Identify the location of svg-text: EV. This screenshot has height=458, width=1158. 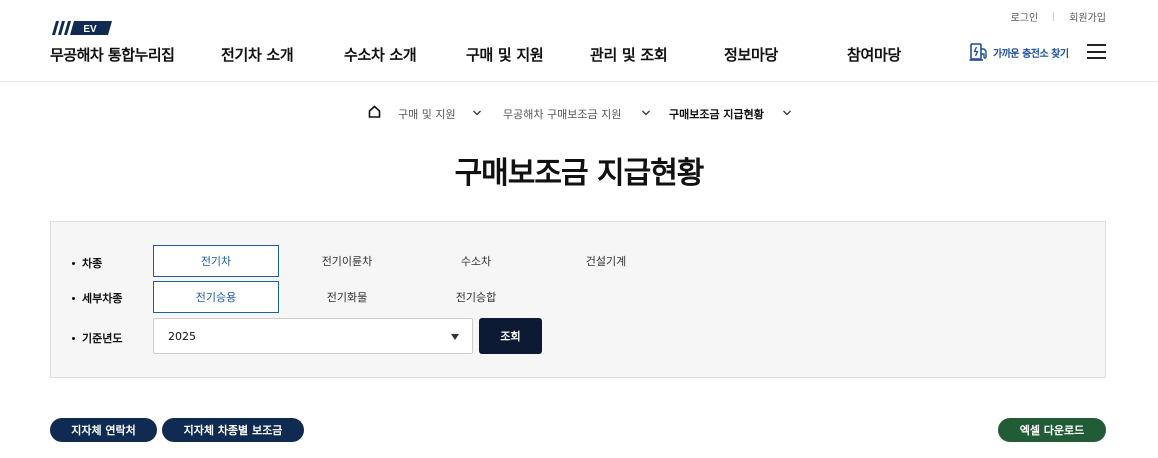
(90, 29).